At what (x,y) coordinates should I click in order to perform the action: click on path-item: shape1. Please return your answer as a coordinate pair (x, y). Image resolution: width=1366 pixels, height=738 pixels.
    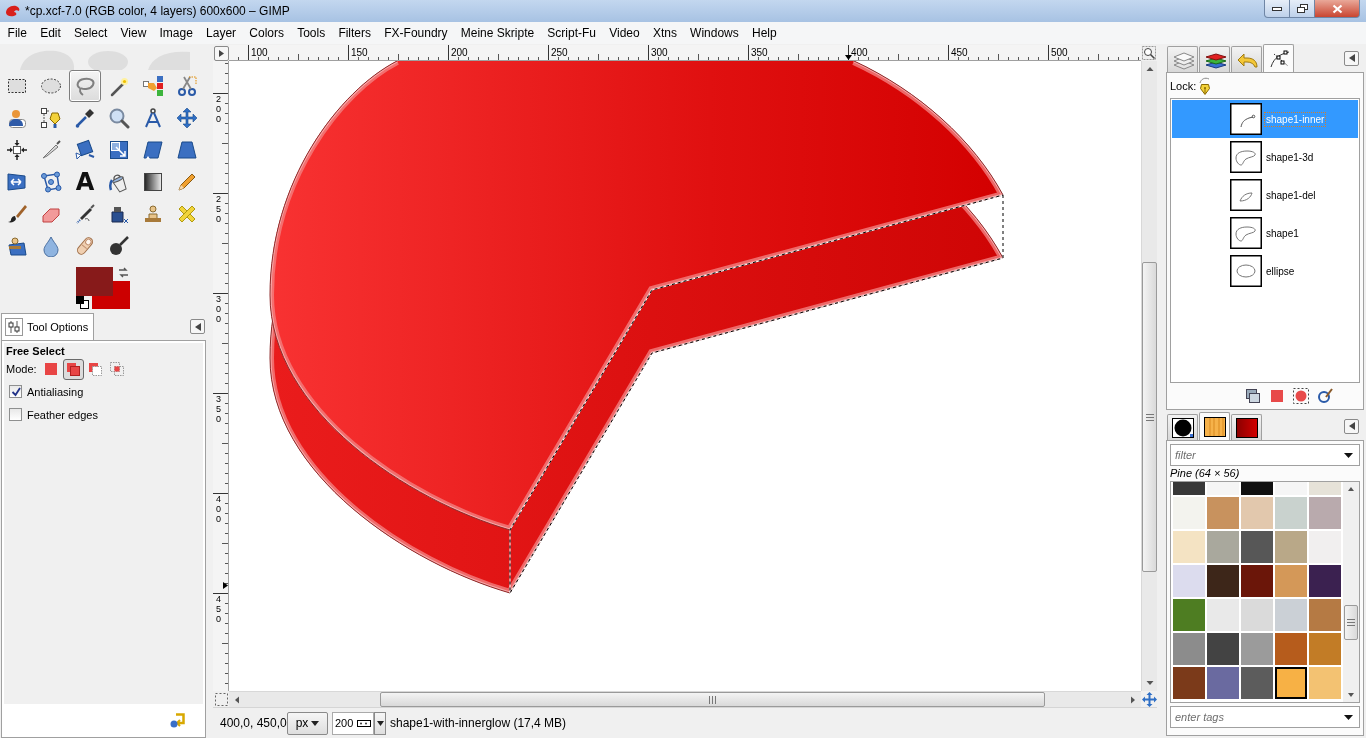
    Looking at the image, I should click on (1265, 233).